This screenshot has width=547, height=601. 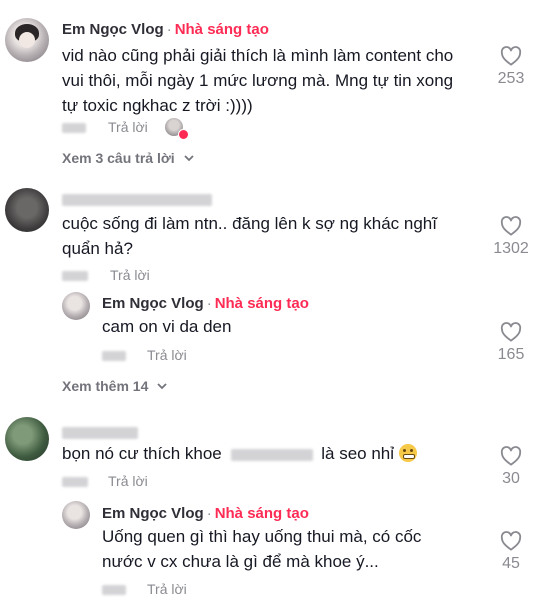 I want to click on view-more-button: Xem thêm 14, so click(x=115, y=386).